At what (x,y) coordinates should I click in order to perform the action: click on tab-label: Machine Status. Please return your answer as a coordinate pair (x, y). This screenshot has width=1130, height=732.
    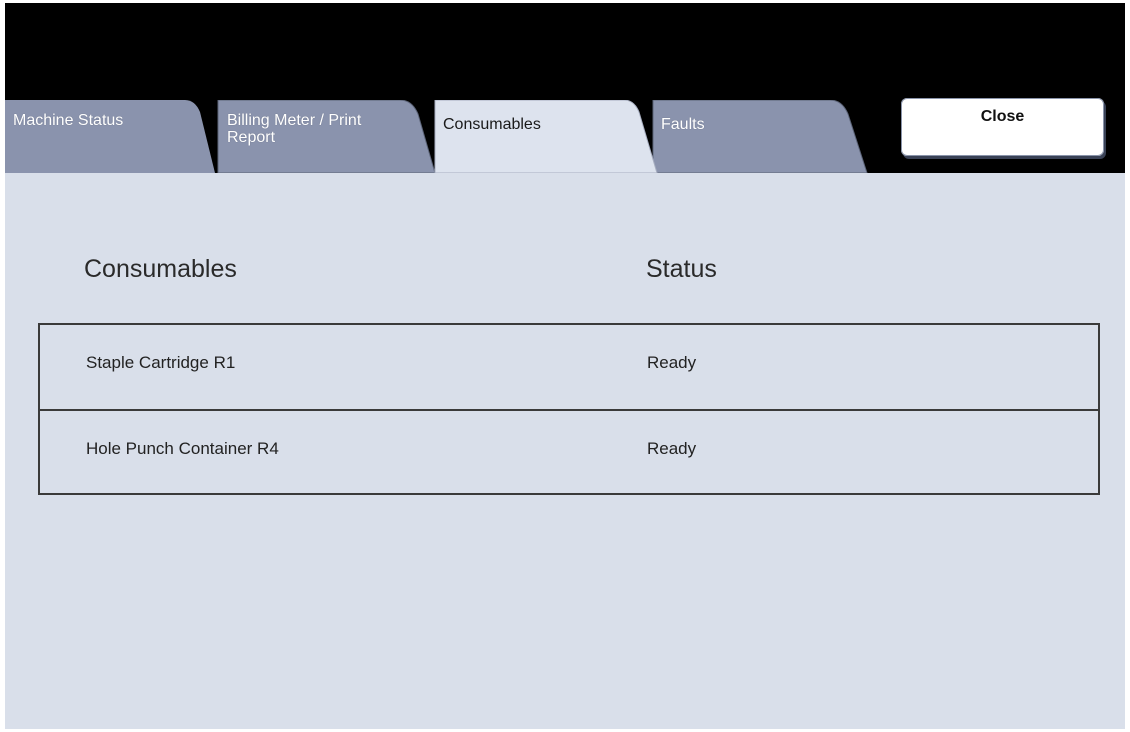
    Looking at the image, I should click on (68, 120).